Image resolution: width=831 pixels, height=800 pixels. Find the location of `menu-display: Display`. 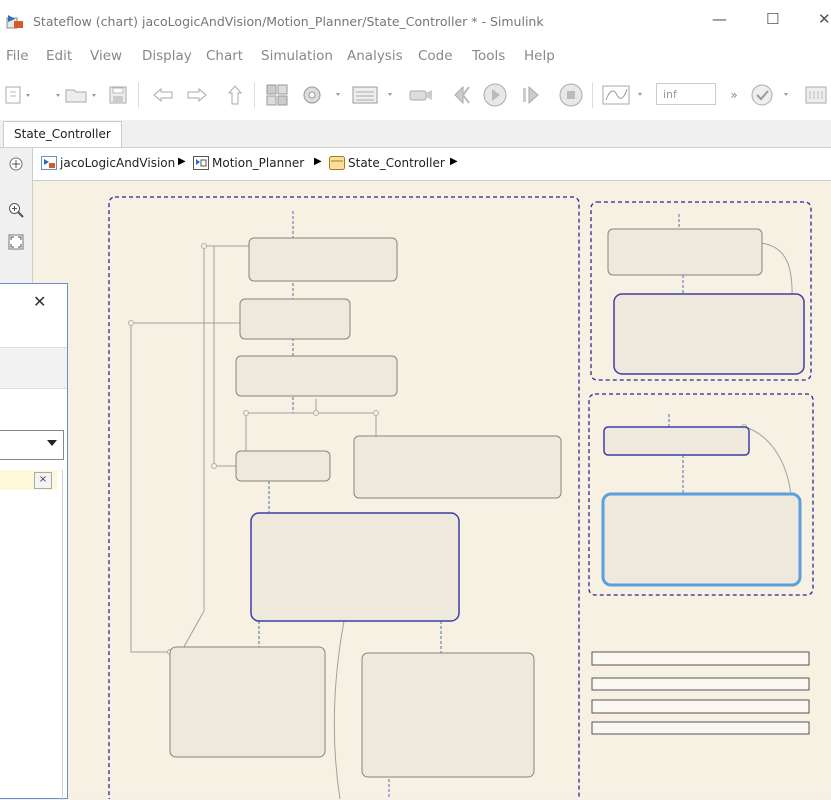

menu-display: Display is located at coordinates (167, 56).